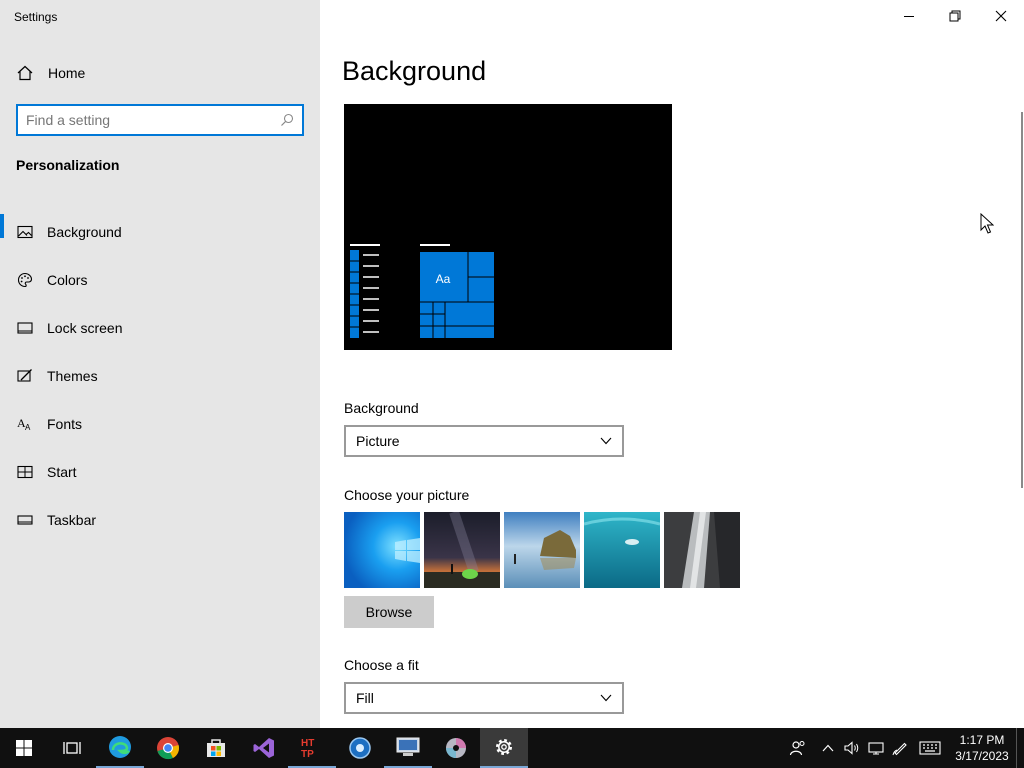 This screenshot has height=768, width=1024. Describe the element at coordinates (930, 748) in the screenshot. I see `touch-keyboard-button` at that location.